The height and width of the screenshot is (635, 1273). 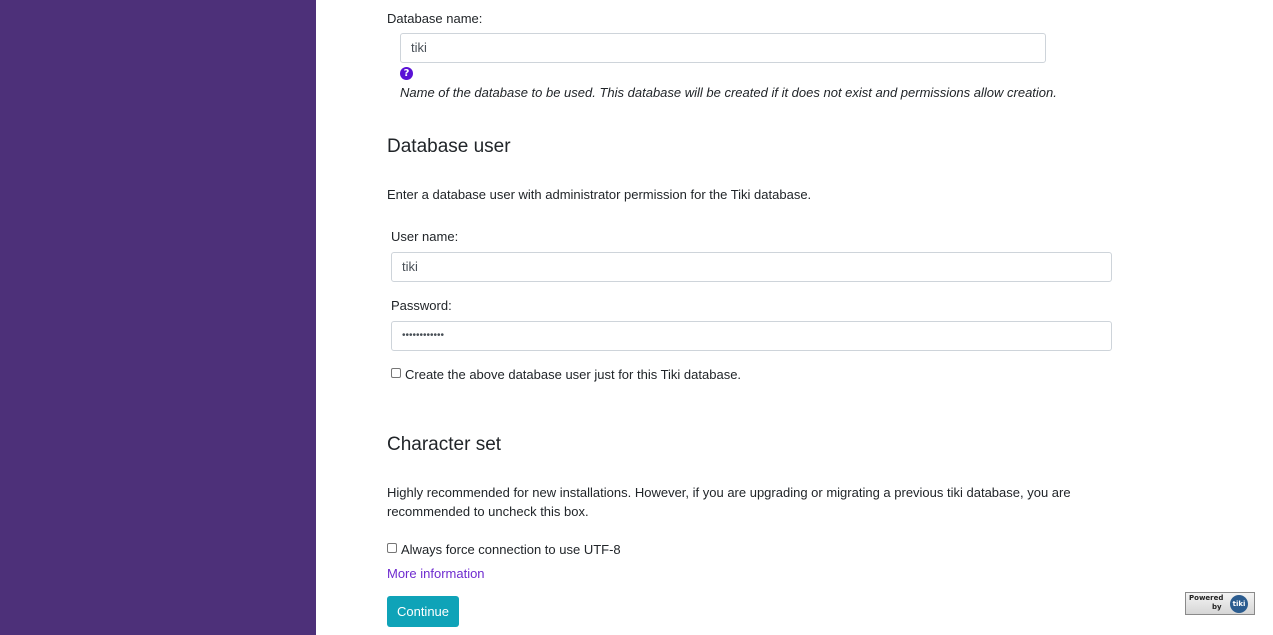 What do you see at coordinates (751, 336) in the screenshot?
I see `password-input: ••••••••••••` at bounding box center [751, 336].